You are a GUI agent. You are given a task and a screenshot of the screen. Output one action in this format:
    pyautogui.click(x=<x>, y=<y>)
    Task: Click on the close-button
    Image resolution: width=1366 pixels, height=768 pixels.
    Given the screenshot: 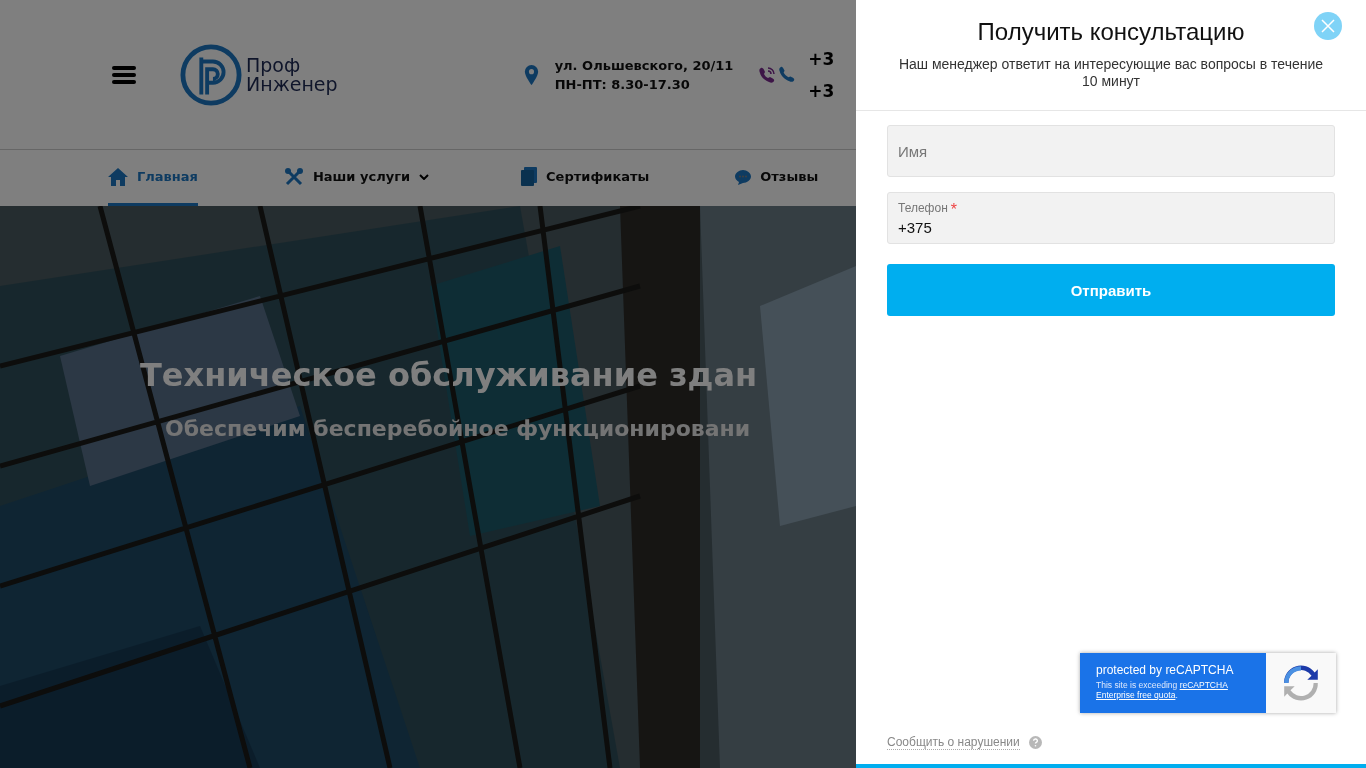 What is the action you would take?
    pyautogui.click(x=1328, y=26)
    